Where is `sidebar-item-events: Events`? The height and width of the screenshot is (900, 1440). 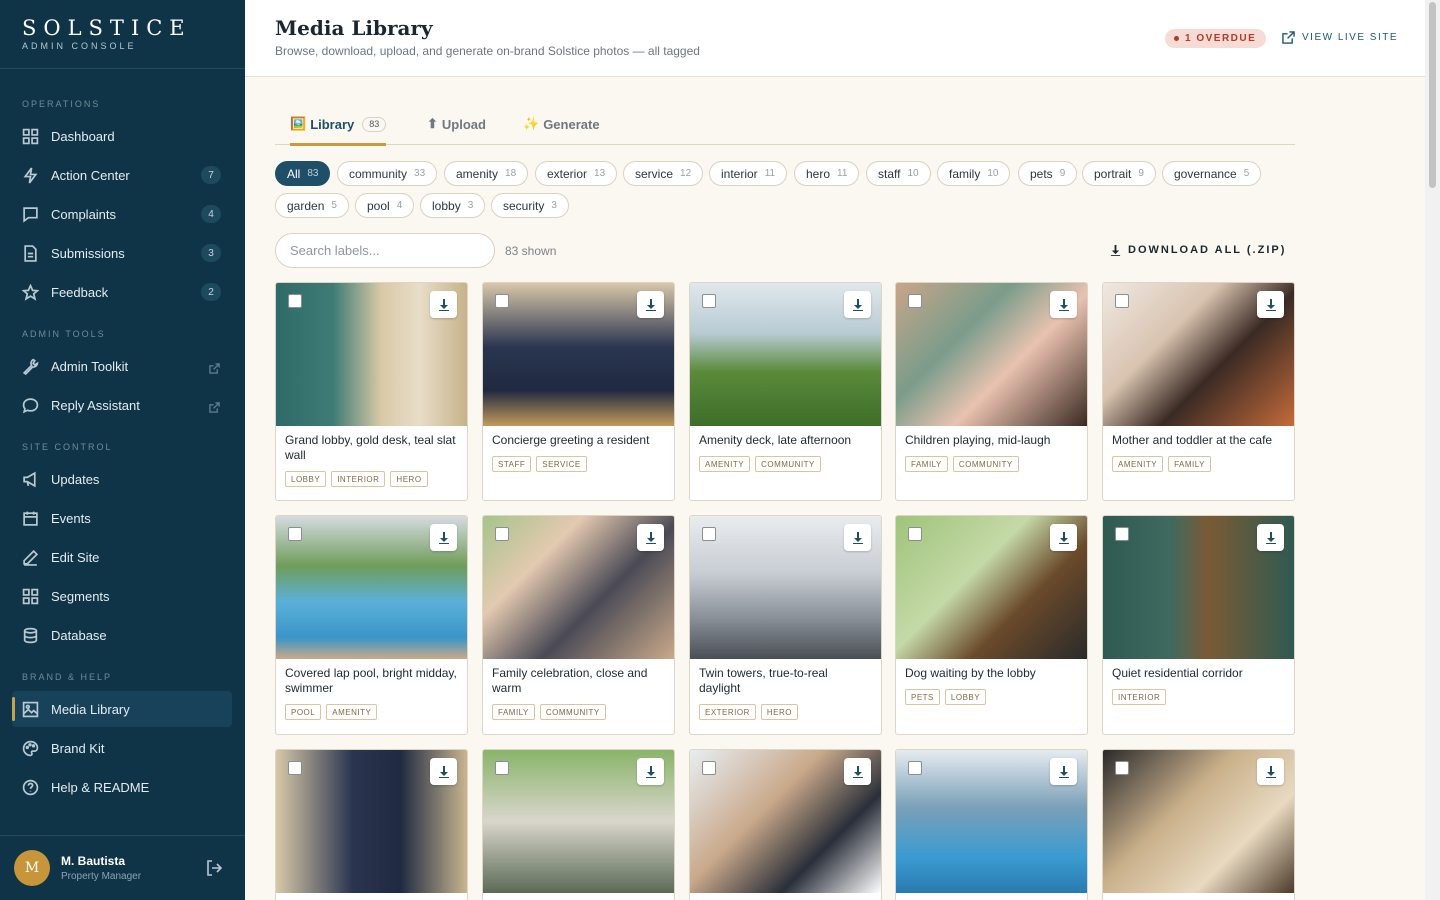
sidebar-item-events: Events is located at coordinates (122, 518).